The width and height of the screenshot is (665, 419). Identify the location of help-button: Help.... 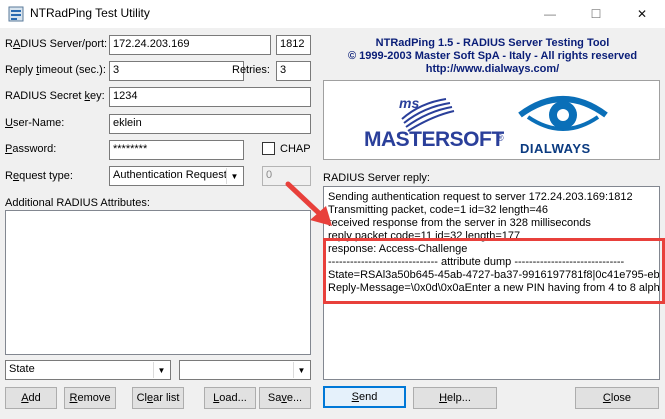
(455, 398).